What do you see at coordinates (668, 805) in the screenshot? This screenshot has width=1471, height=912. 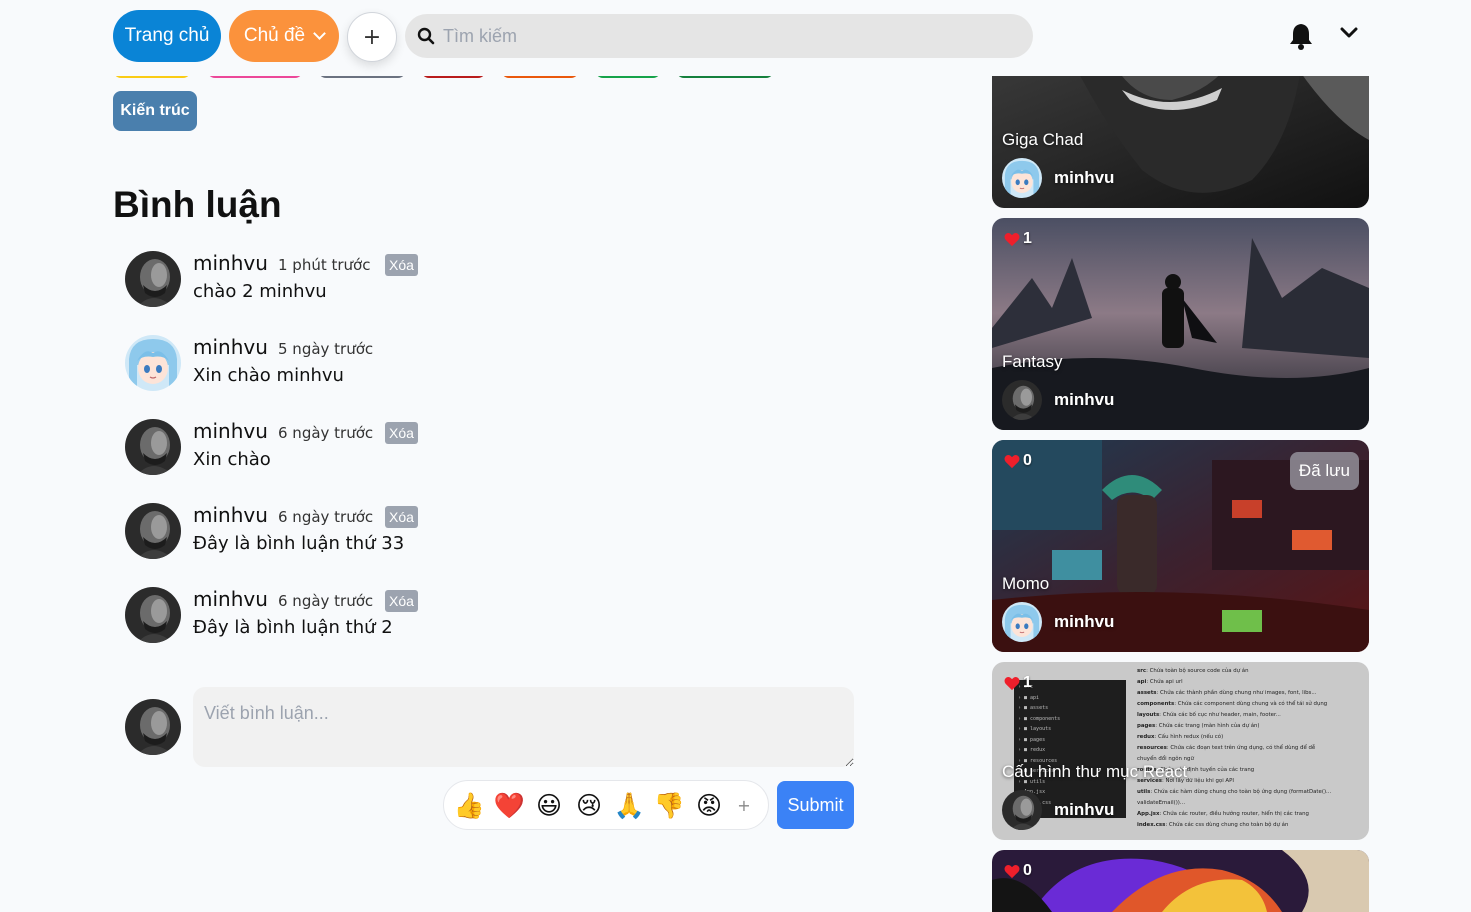 I see `thumbs-down-emoji-button: 👎` at bounding box center [668, 805].